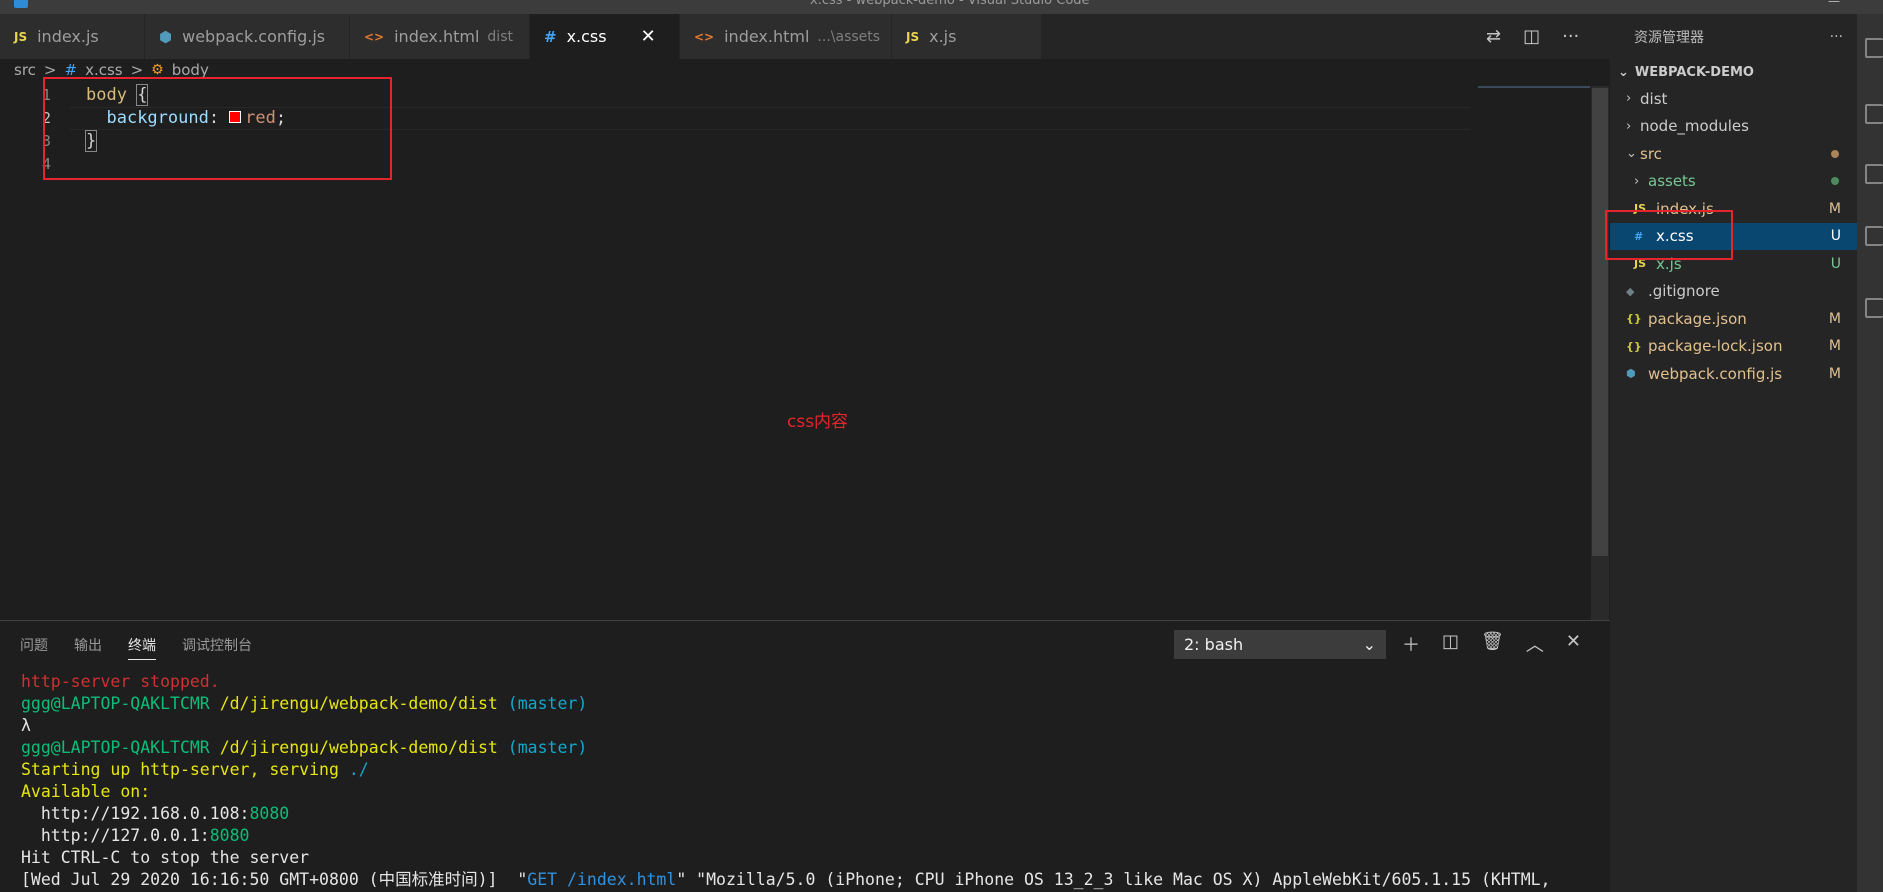 The image size is (1883, 892). What do you see at coordinates (166, 36) in the screenshot?
I see `webpack-file-icon: ⬢` at bounding box center [166, 36].